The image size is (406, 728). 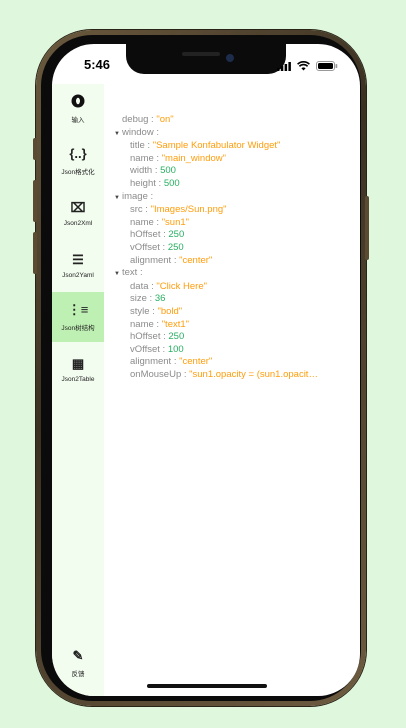 I want to click on tree-key: image, so click(x=135, y=196).